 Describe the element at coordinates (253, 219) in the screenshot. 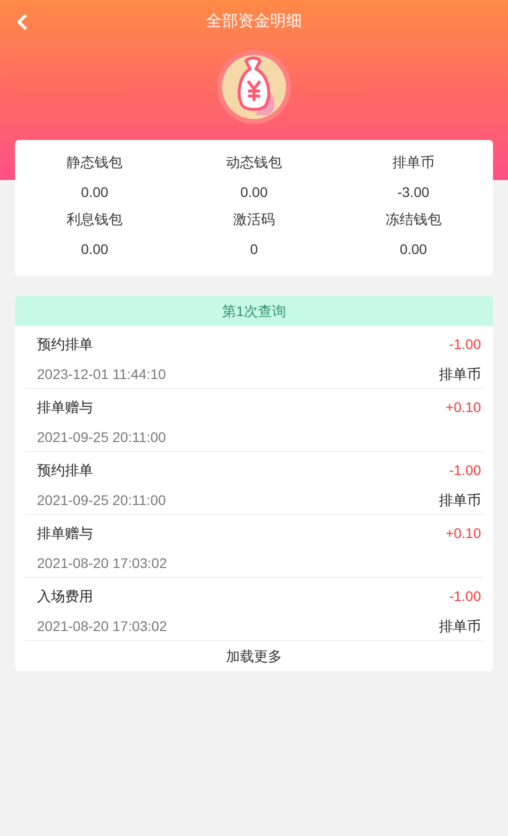

I see `wallet-label: 激活码` at that location.